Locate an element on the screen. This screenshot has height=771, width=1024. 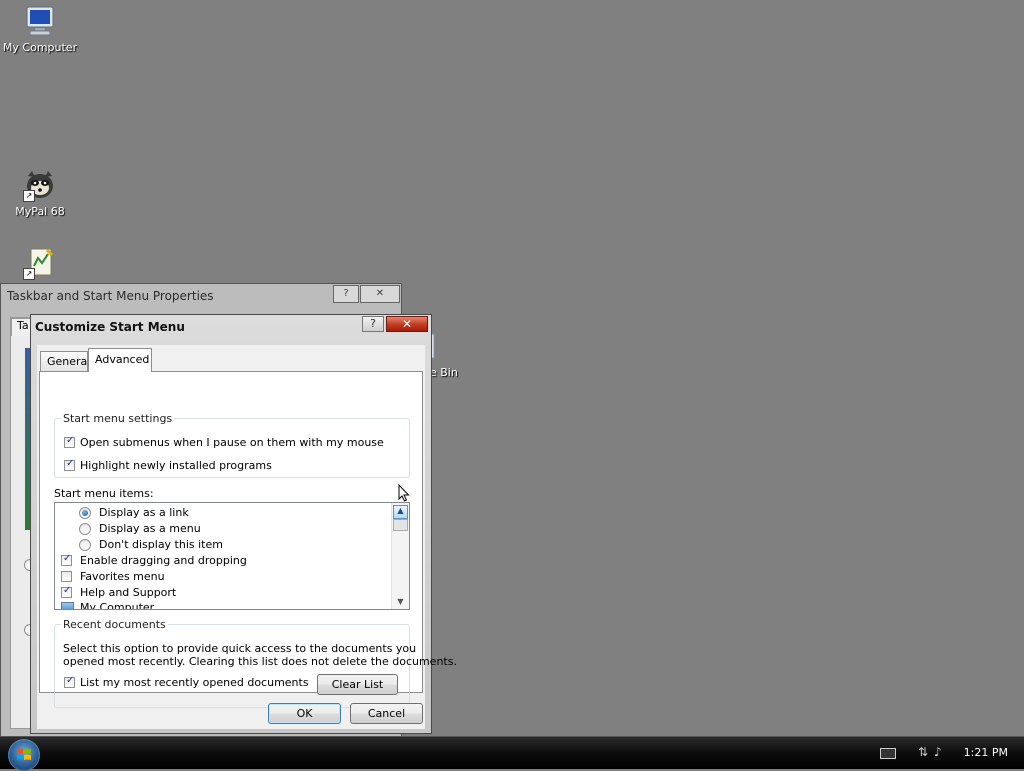
list-item: My Computer is located at coordinates (117, 605).